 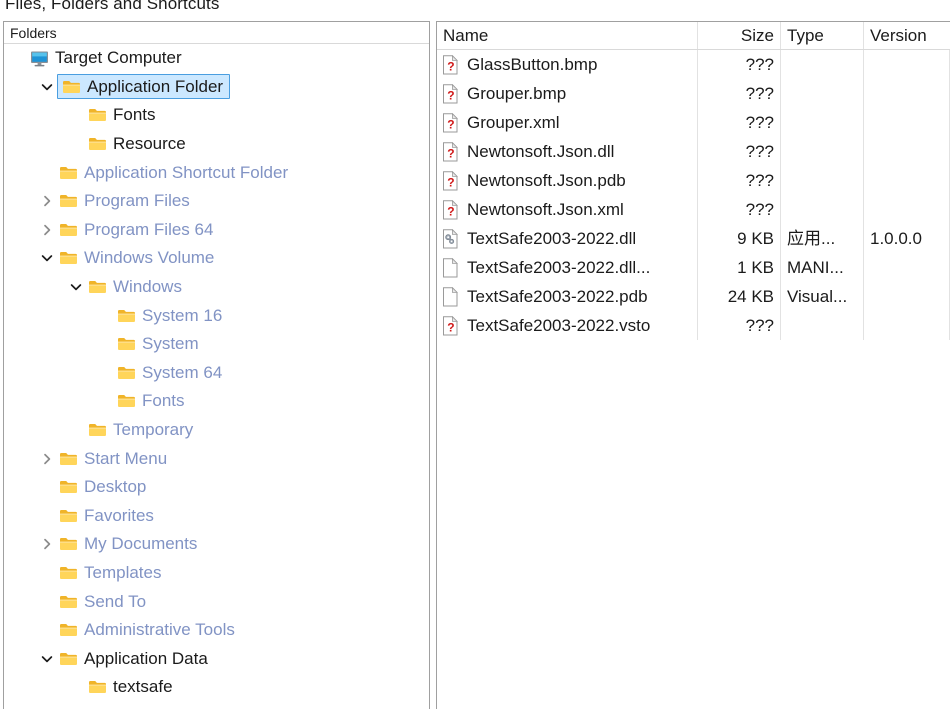 I want to click on file-cell-name: ? GlassButton.bmp, so click(x=567, y=64).